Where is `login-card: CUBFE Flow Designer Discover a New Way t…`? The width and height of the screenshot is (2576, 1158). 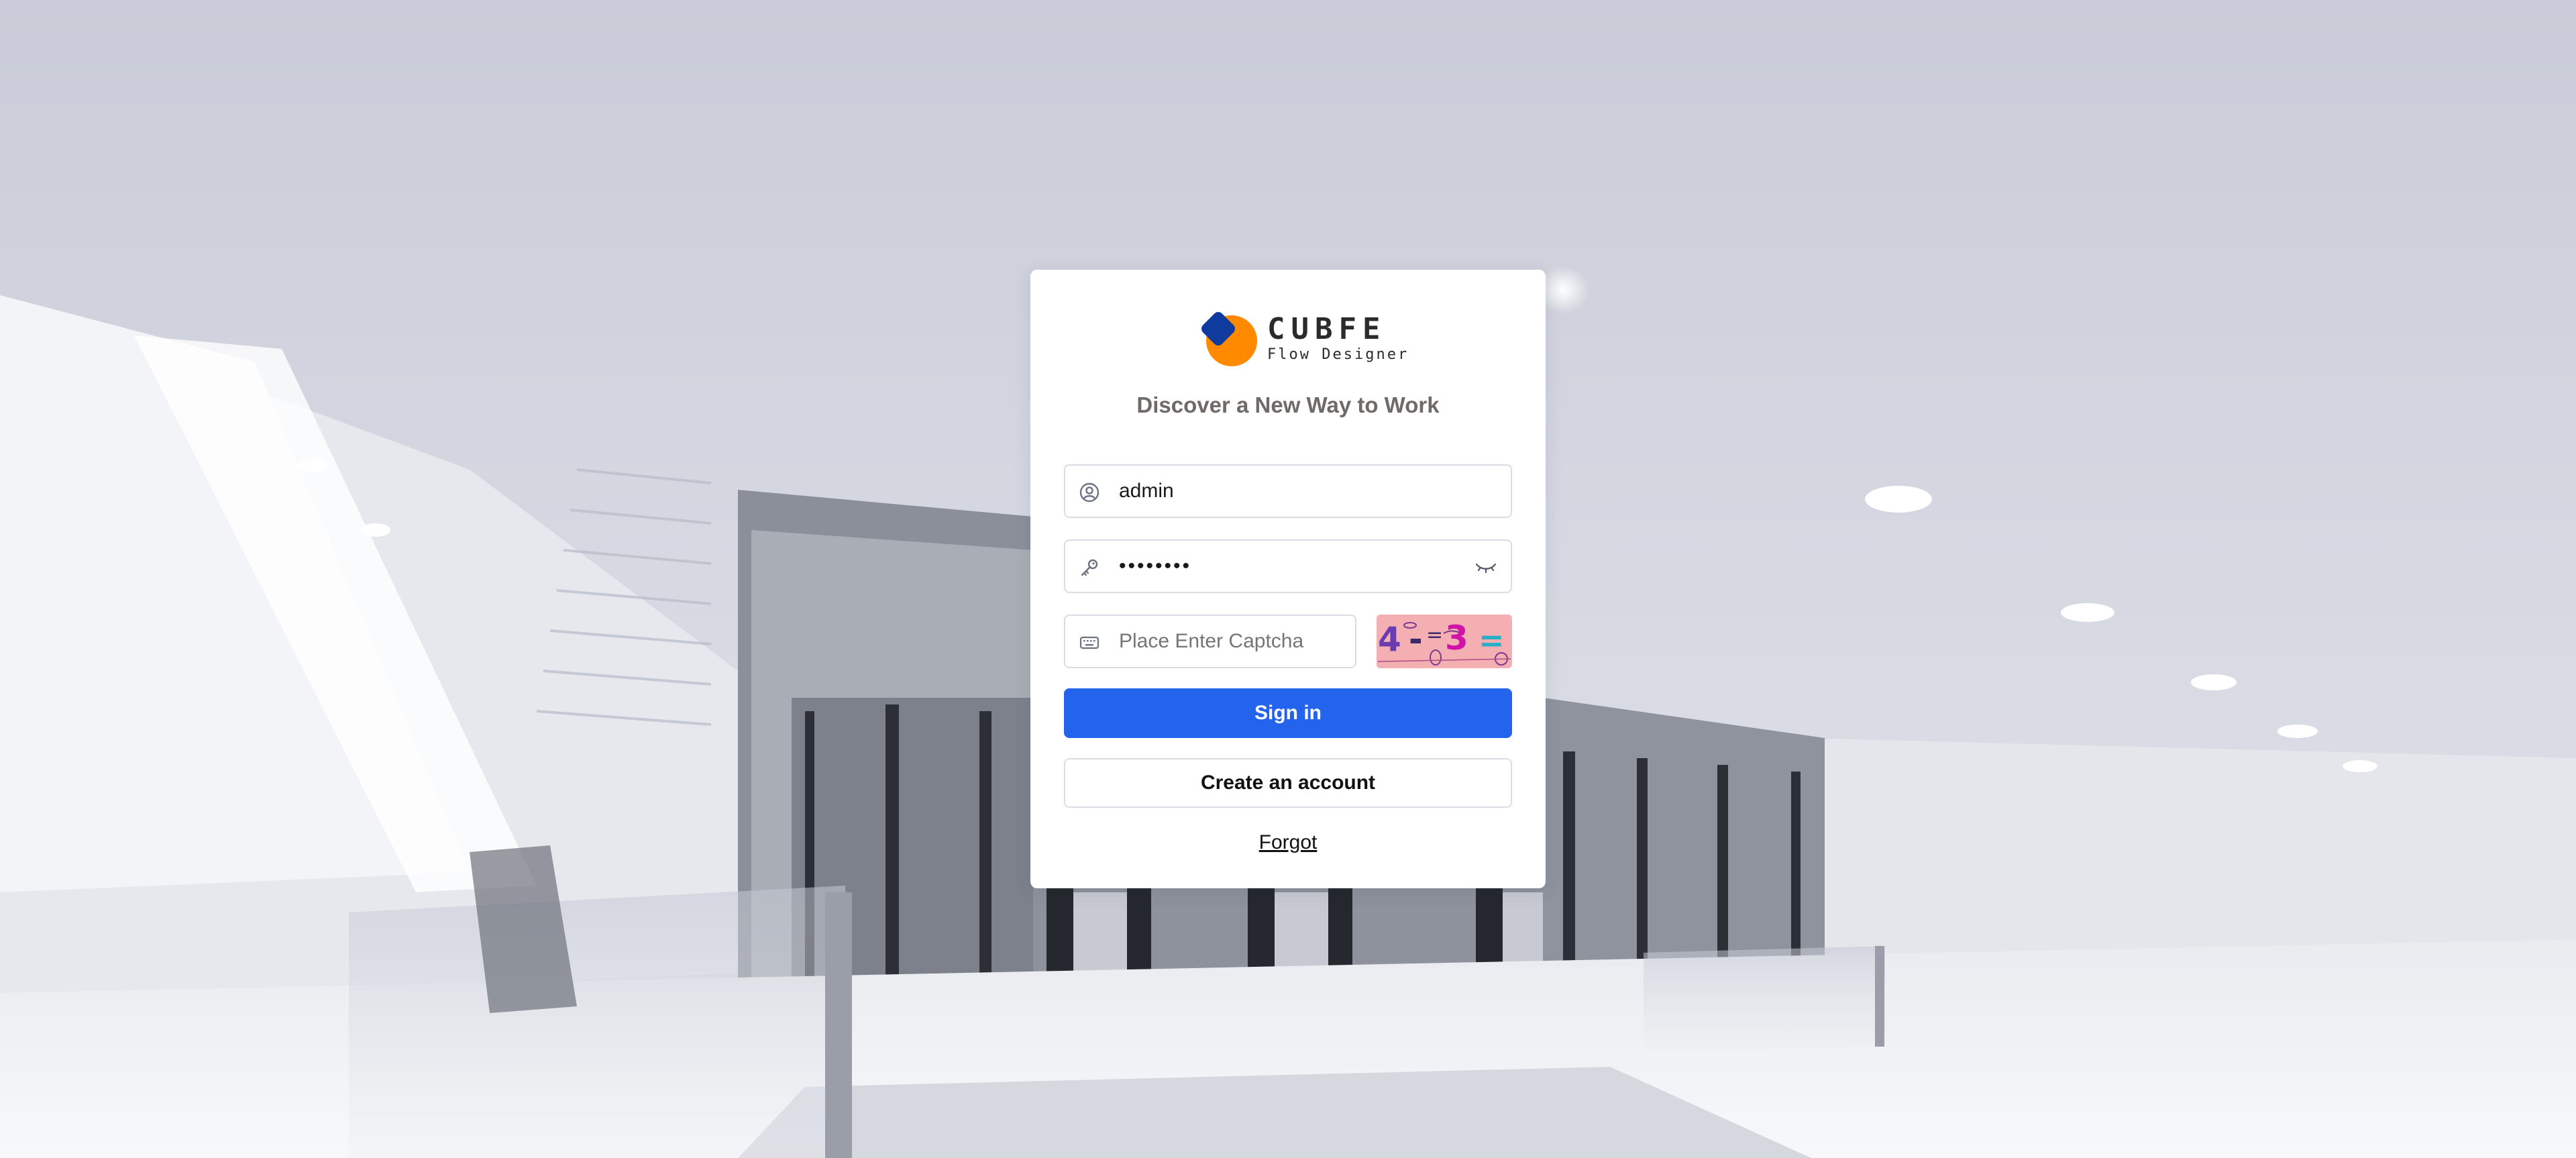 login-card: CUBFE Flow Designer Discover a New Way t… is located at coordinates (1288, 579).